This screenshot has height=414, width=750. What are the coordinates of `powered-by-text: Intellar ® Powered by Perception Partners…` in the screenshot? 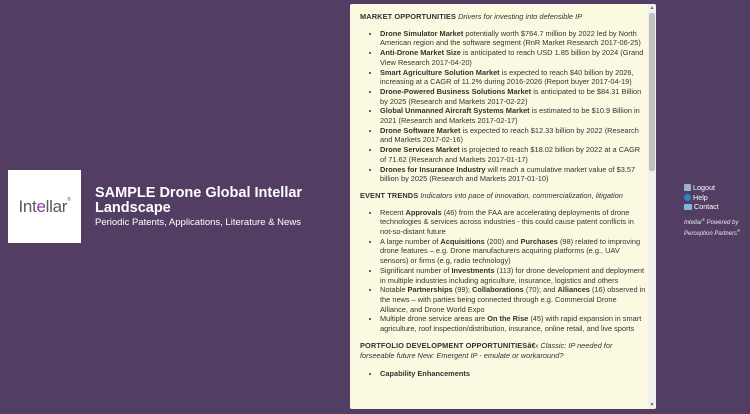 It's located at (716, 227).